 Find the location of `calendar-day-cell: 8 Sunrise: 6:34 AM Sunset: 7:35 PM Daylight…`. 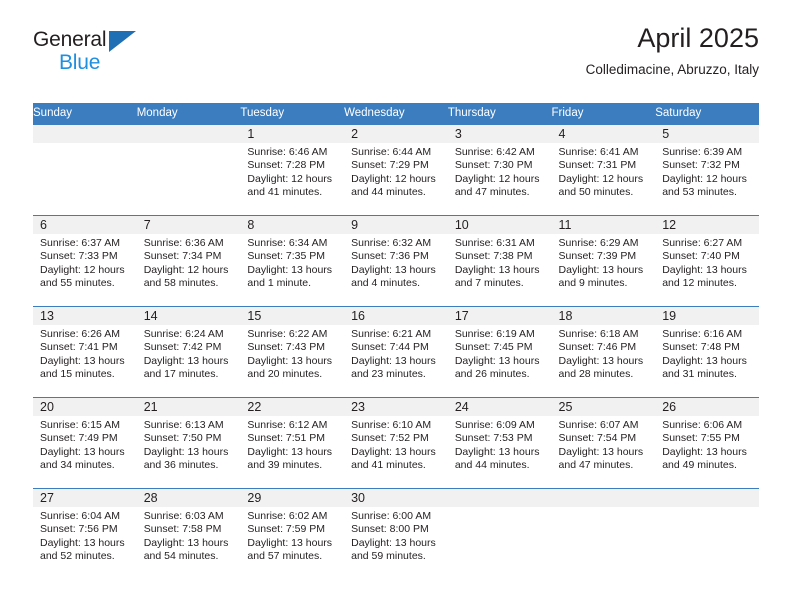

calendar-day-cell: 8 Sunrise: 6:34 AM Sunset: 7:35 PM Daylight… is located at coordinates (292, 261).